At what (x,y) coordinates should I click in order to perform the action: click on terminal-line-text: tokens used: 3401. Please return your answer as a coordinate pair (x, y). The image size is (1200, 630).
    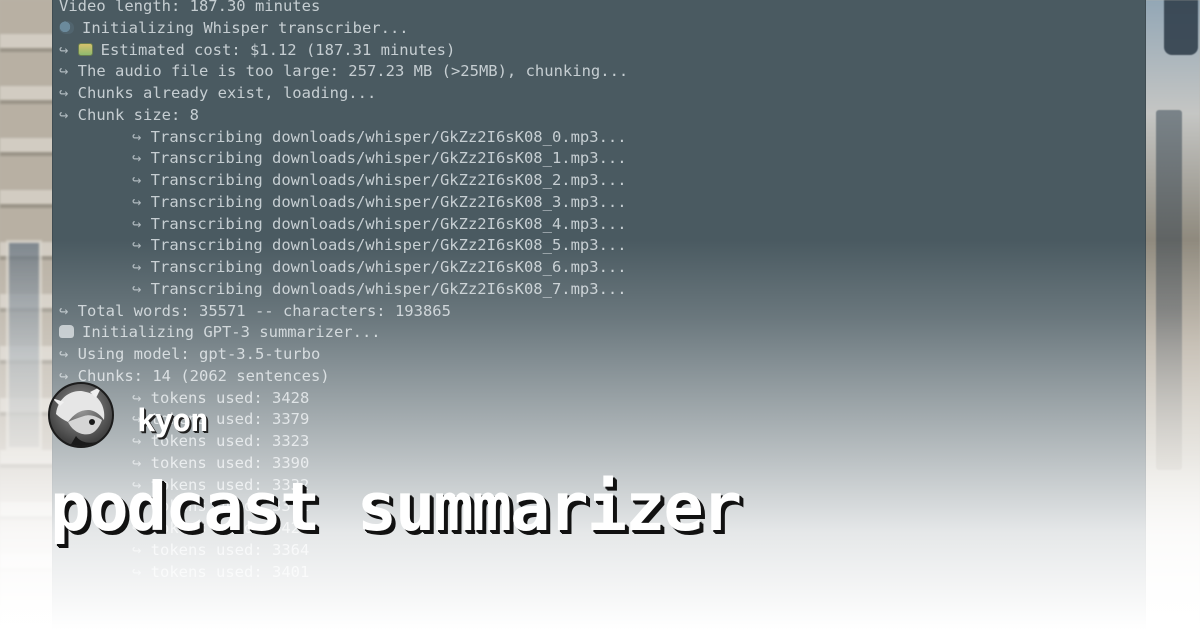
    Looking at the image, I should click on (230, 571).